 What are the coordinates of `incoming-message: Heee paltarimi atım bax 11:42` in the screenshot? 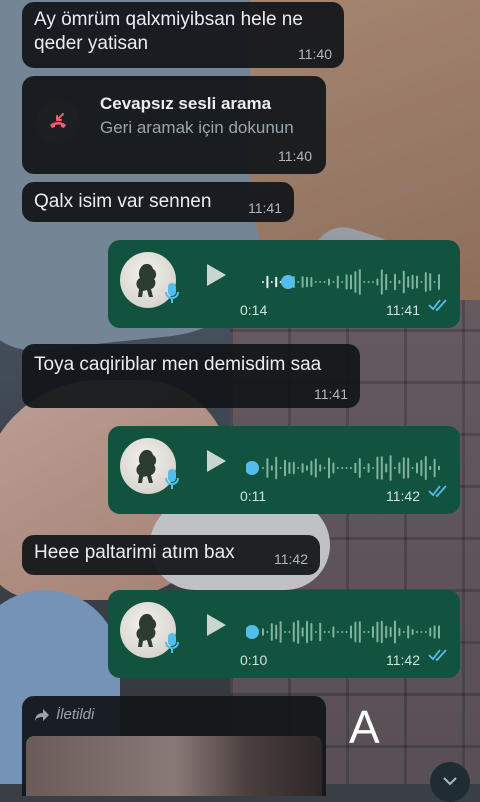 It's located at (171, 555).